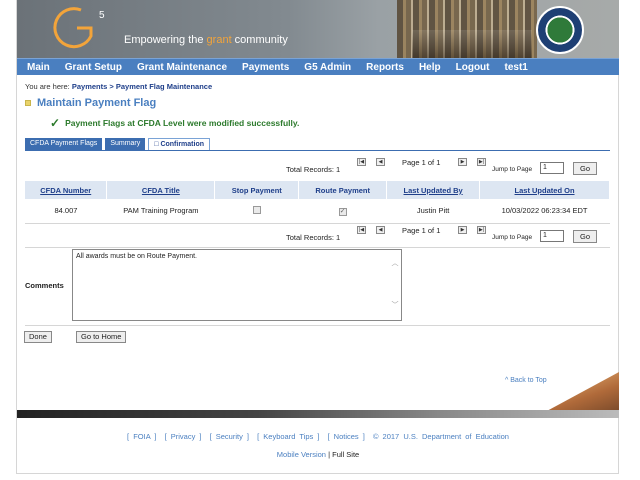 The height and width of the screenshot is (480, 640). I want to click on go-to-home-button: Go to Home, so click(101, 337).